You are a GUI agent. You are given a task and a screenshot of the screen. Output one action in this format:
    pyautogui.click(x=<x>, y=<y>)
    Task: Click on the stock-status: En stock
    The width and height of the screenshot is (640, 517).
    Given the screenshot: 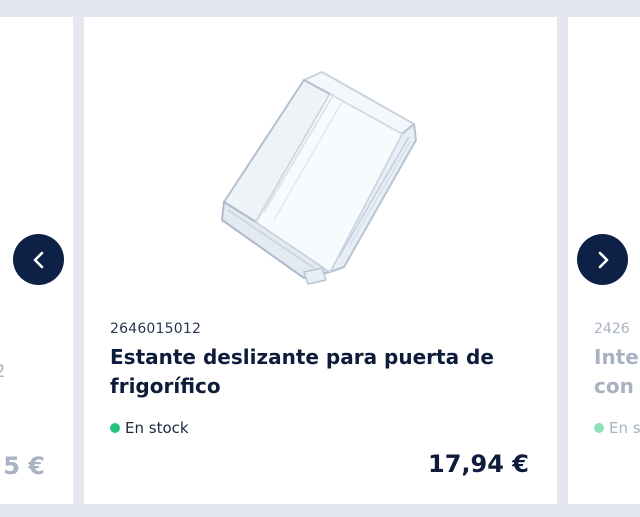 What is the action you would take?
    pyautogui.click(x=149, y=428)
    